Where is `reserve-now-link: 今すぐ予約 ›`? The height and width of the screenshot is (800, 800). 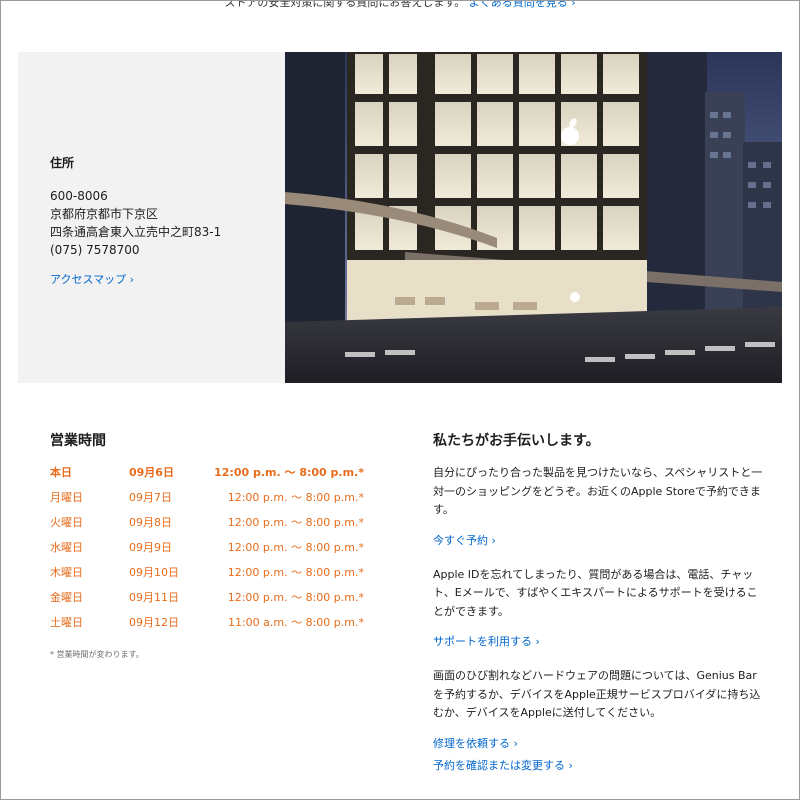 reserve-now-link: 今すぐ予約 › is located at coordinates (598, 540).